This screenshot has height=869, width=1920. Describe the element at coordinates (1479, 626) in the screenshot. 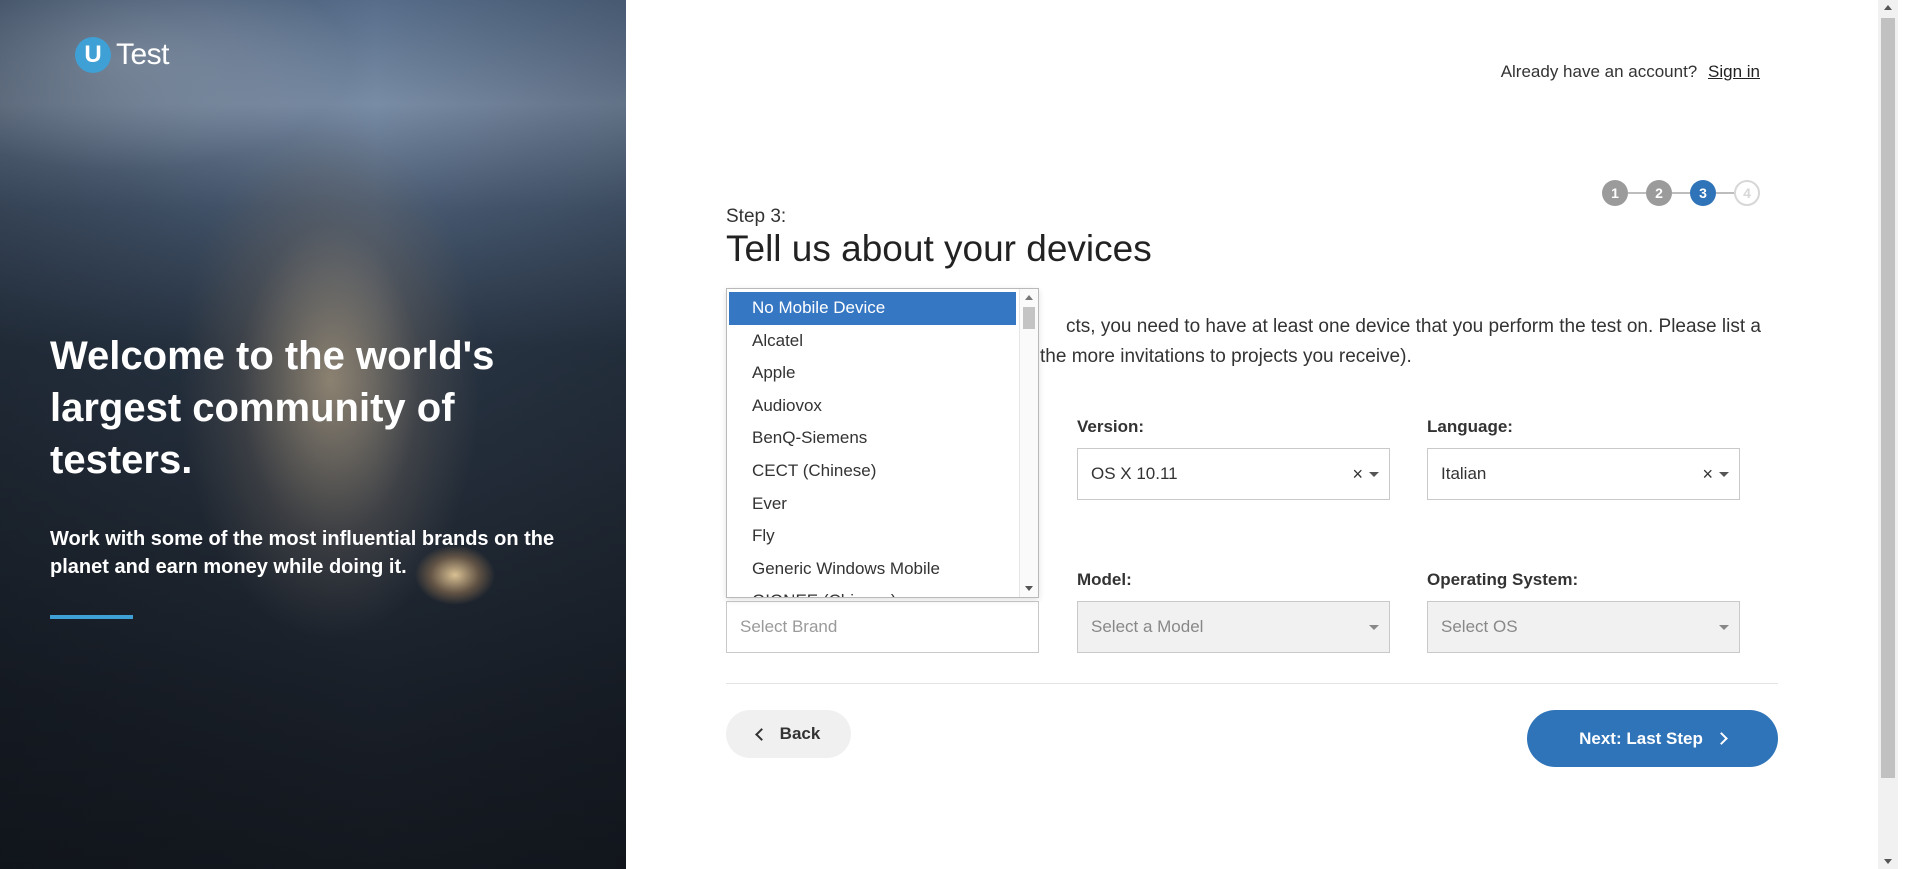

I see `os-placeholder: Select OS` at that location.